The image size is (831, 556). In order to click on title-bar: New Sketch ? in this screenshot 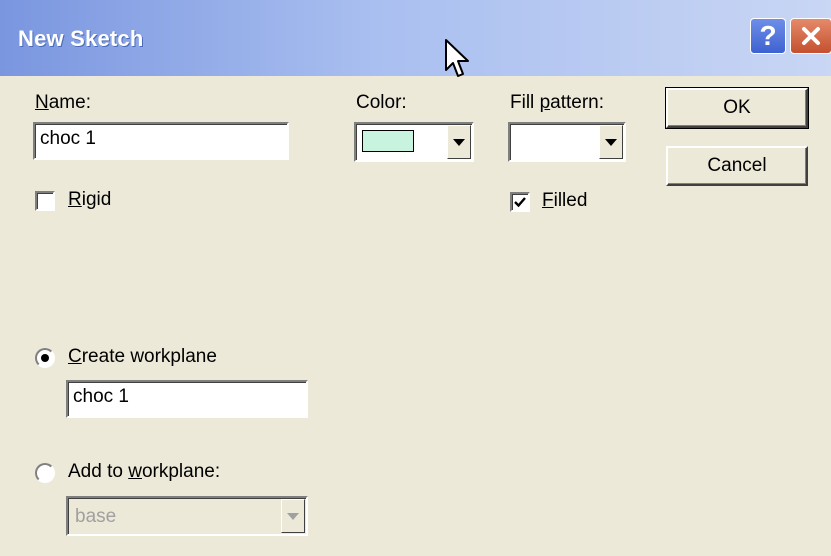, I will do `click(415, 38)`.